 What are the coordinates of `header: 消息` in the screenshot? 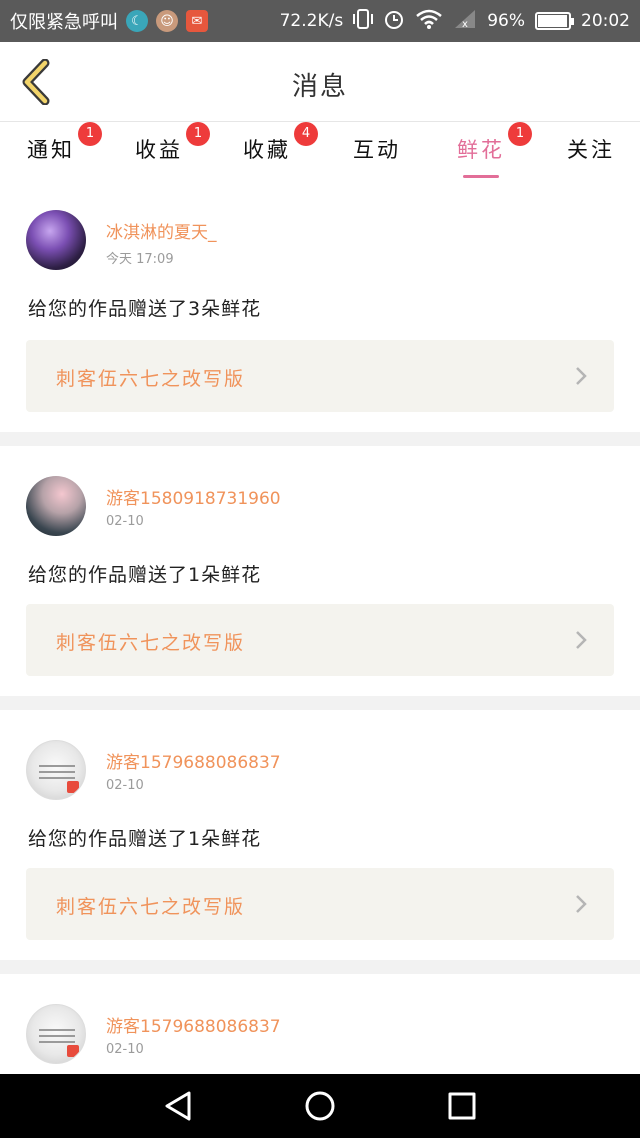 It's located at (320, 82).